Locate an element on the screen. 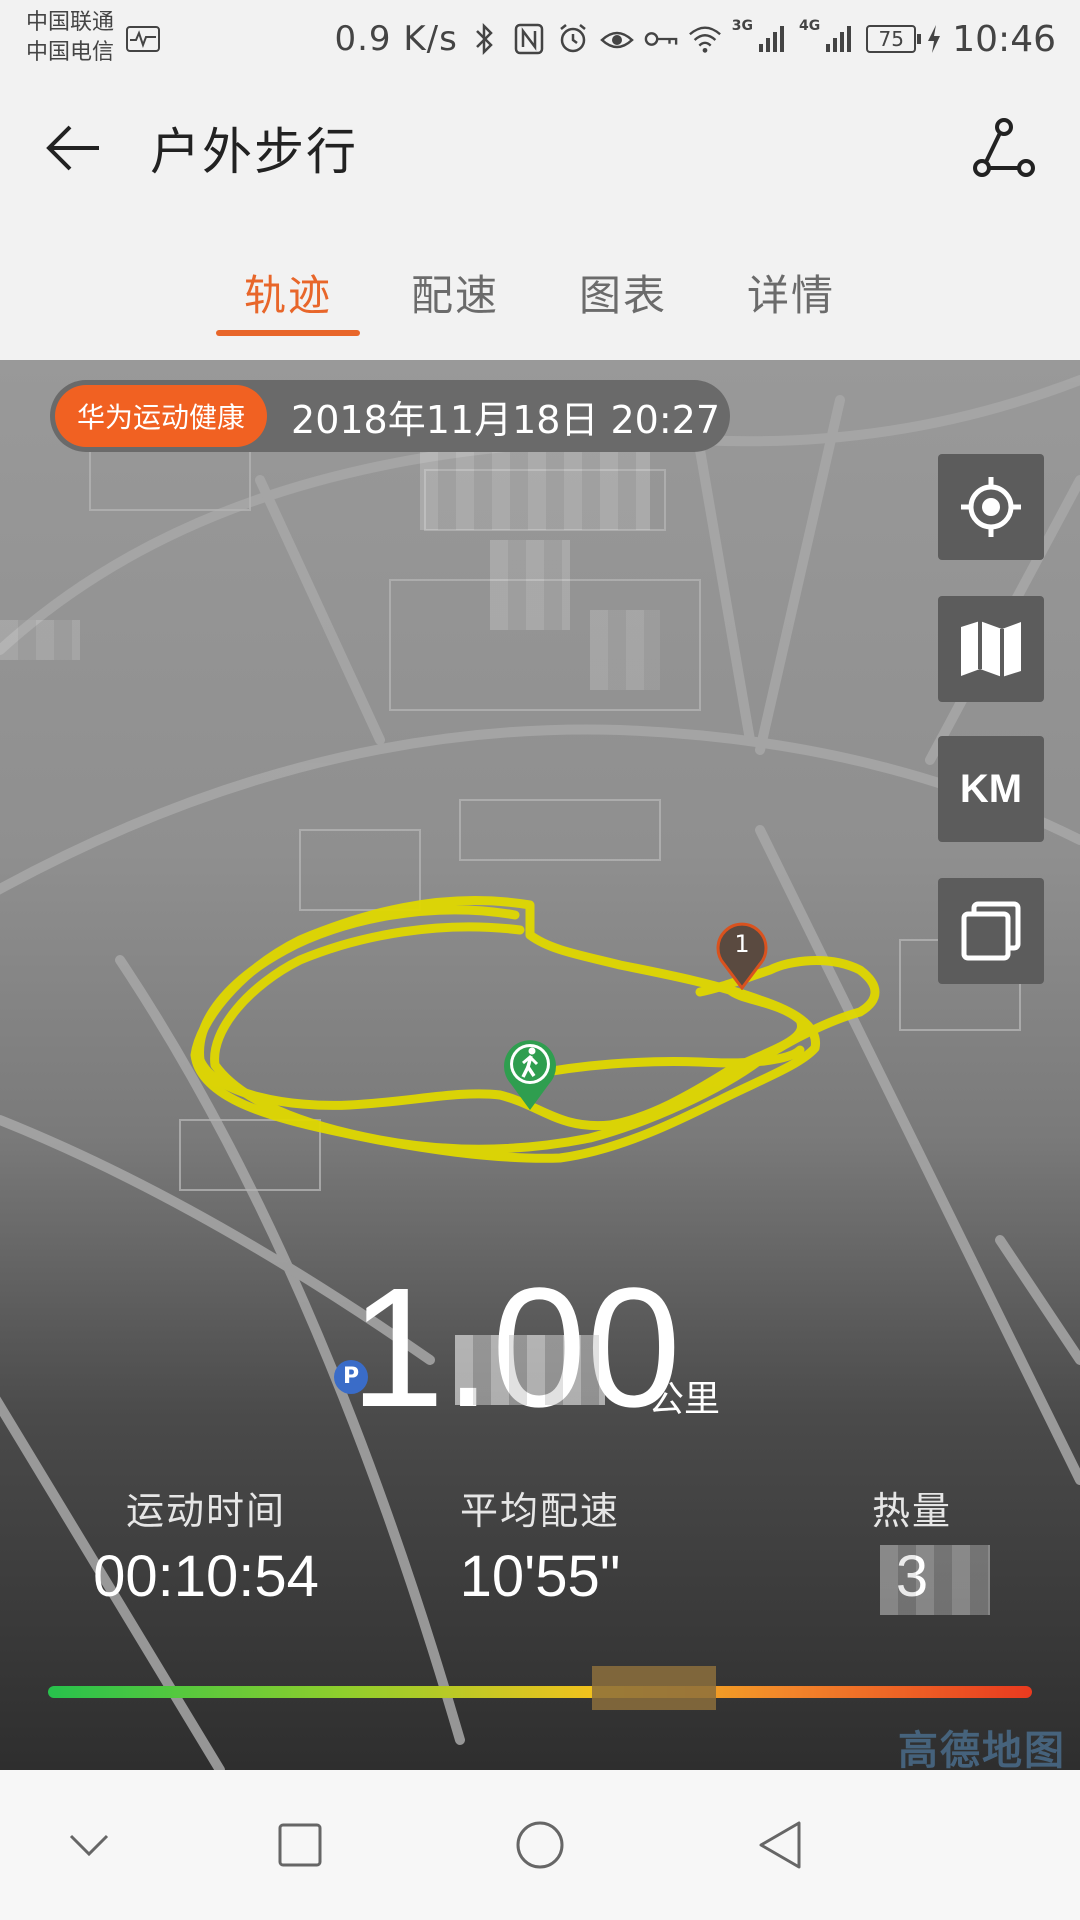 The width and height of the screenshot is (1080, 1920). parking-icon: P is located at coordinates (351, 1377).